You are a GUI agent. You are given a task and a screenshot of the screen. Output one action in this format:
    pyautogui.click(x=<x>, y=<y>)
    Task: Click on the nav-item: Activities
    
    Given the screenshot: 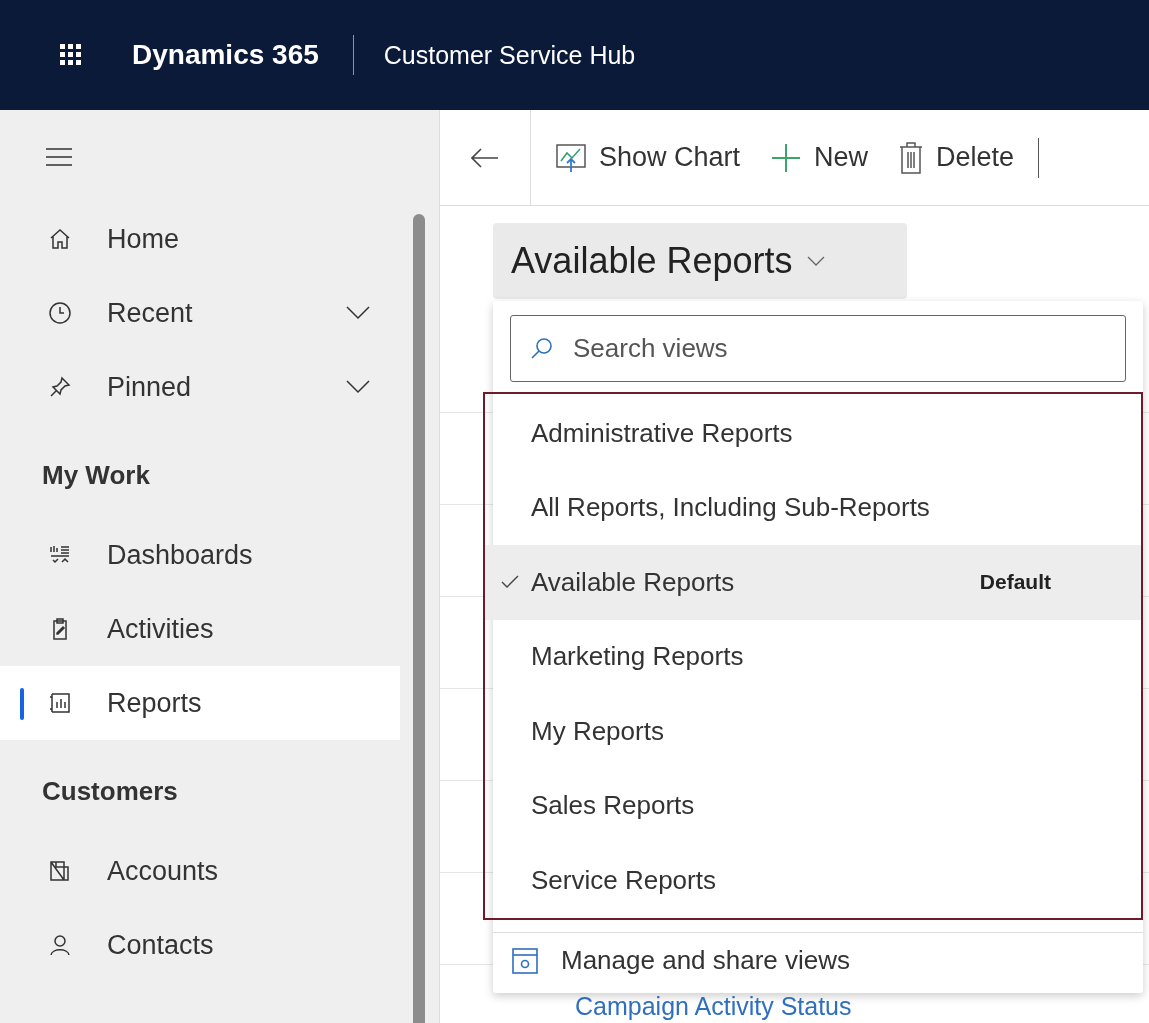 What is the action you would take?
    pyautogui.click(x=200, y=629)
    